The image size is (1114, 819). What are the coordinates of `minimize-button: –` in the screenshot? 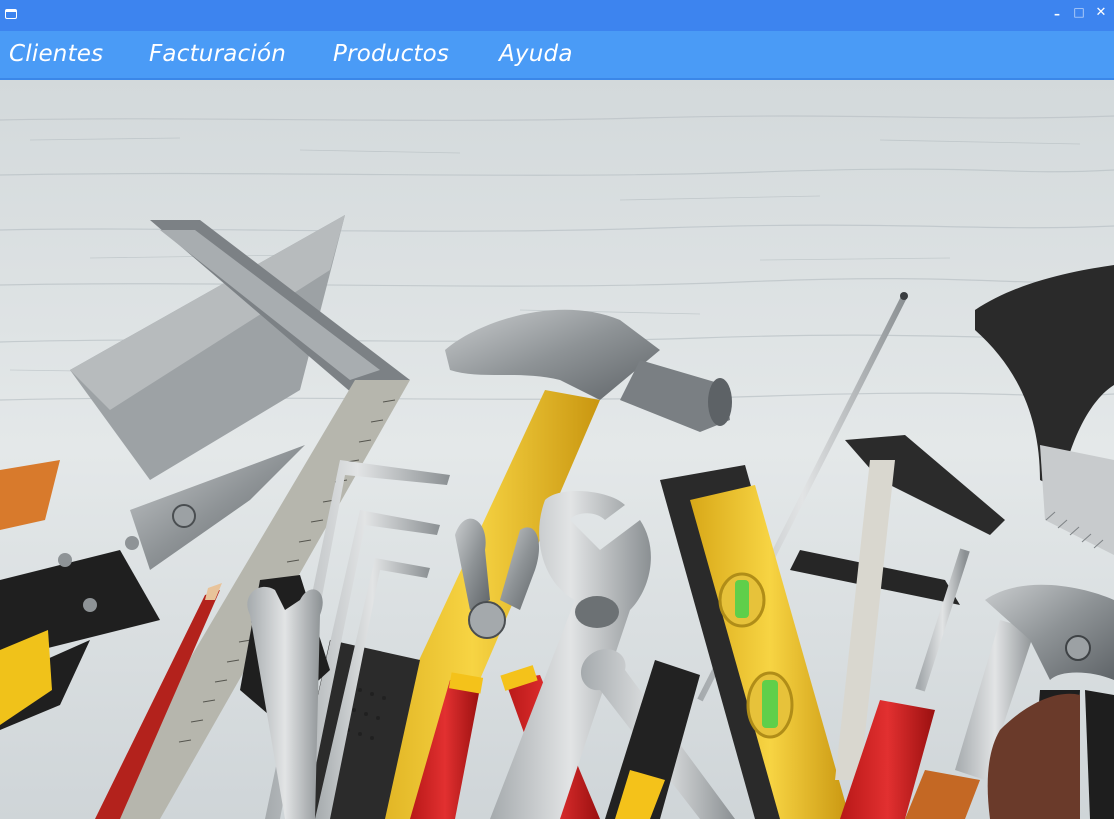 It's located at (1057, 14).